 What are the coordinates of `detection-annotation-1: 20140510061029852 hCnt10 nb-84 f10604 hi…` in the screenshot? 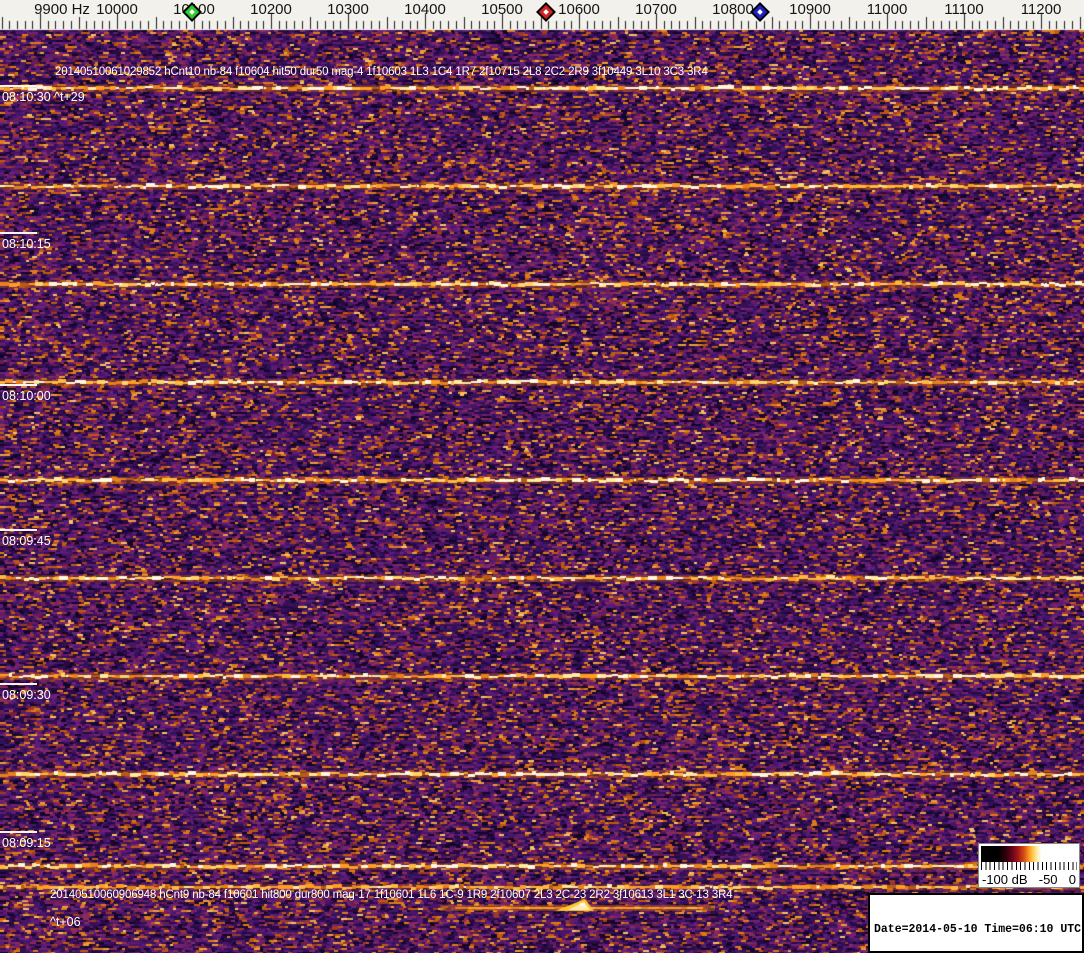 It's located at (381, 72).